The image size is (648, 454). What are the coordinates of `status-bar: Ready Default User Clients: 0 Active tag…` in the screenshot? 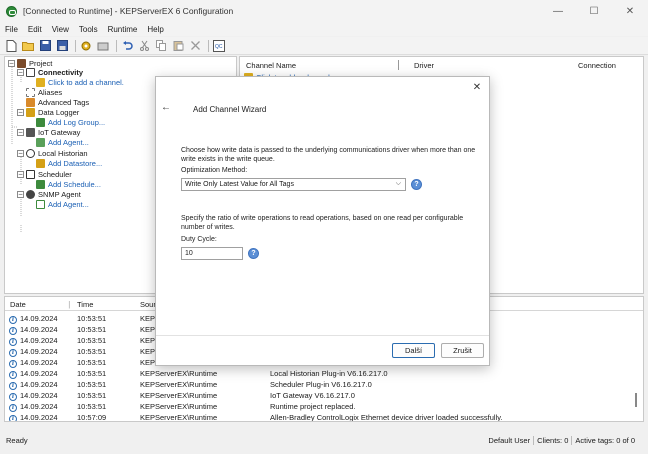 It's located at (324, 443).